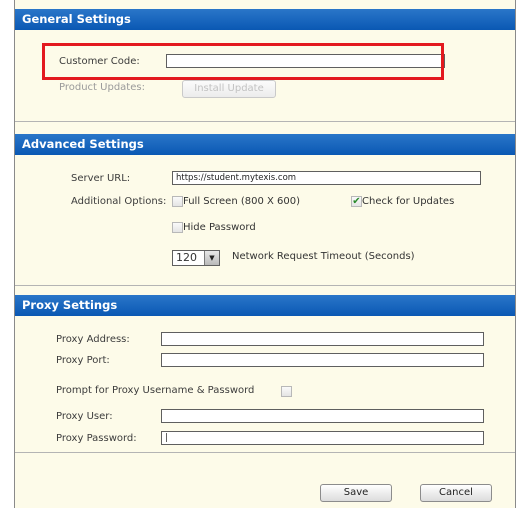 The image size is (517, 508). I want to click on chevron-down-icon: ▼, so click(211, 258).